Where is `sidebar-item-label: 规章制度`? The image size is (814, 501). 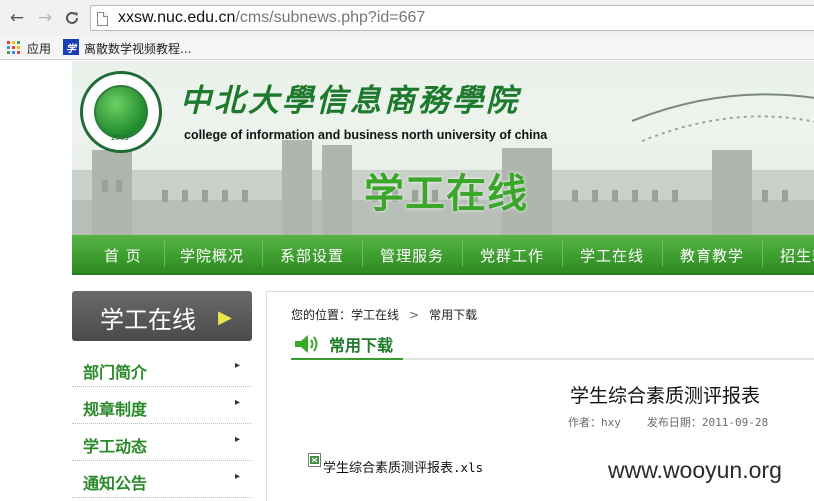 sidebar-item-label: 规章制度 is located at coordinates (115, 409).